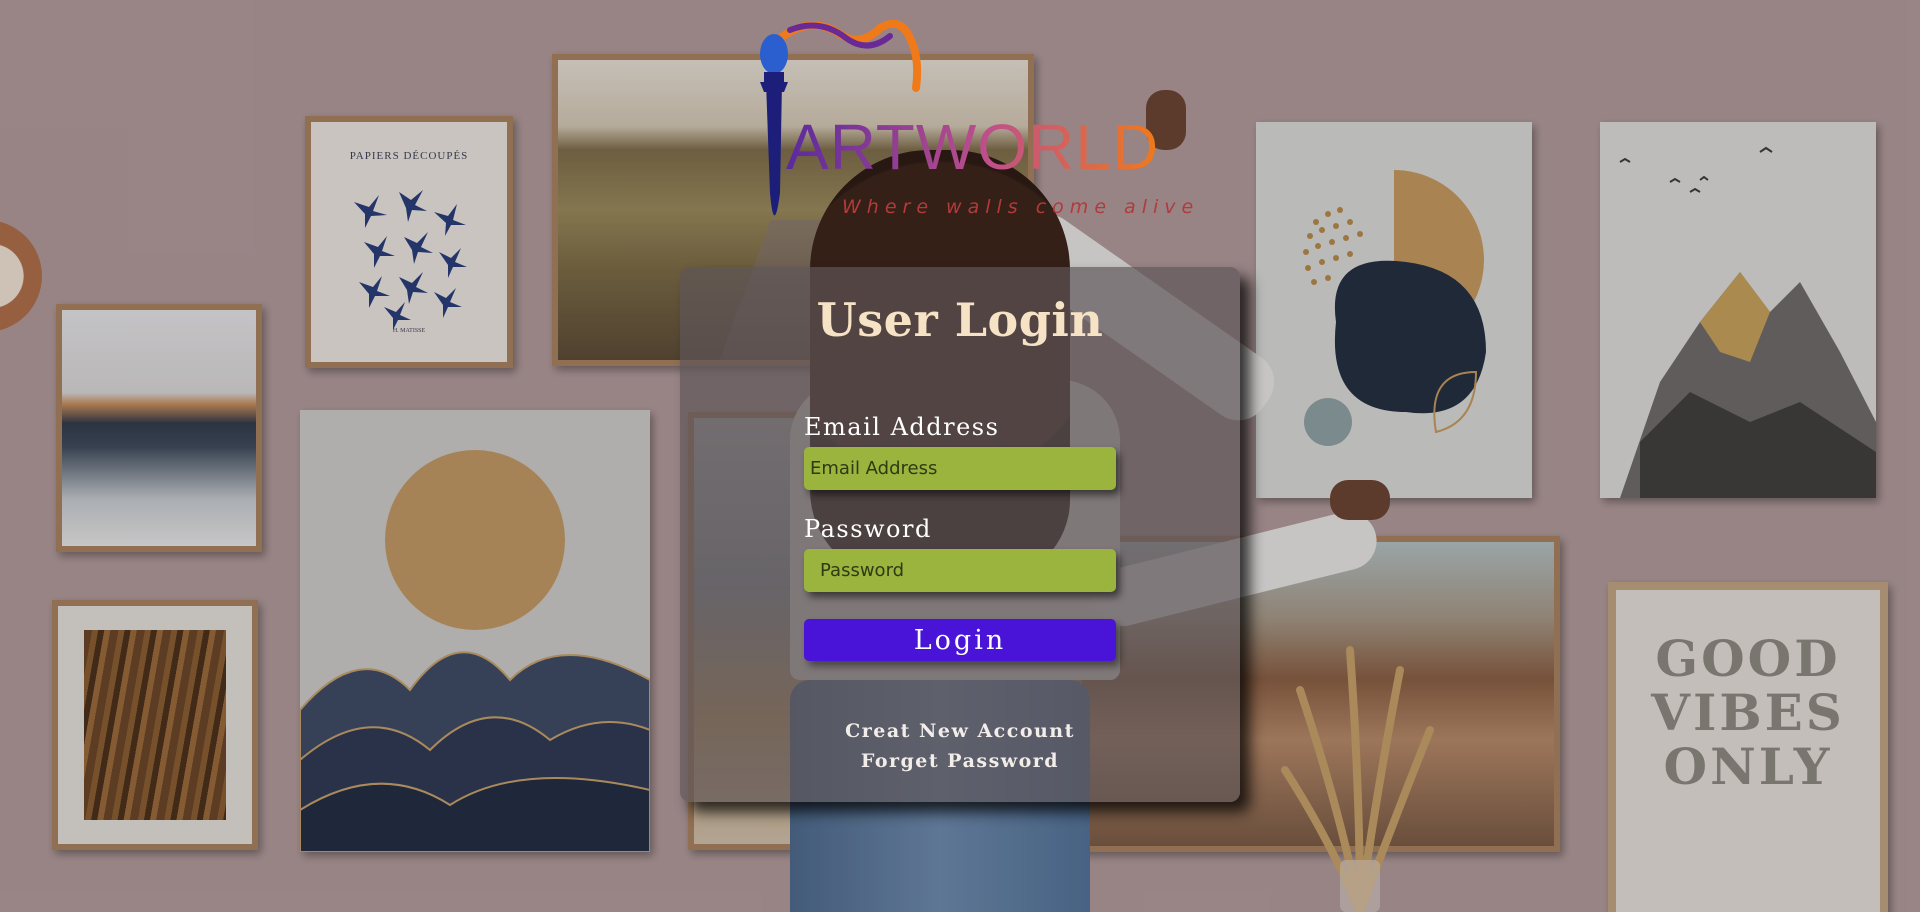 Image resolution: width=1920 pixels, height=912 pixels. Describe the element at coordinates (902, 427) in the screenshot. I see `email-label: Email Address` at that location.